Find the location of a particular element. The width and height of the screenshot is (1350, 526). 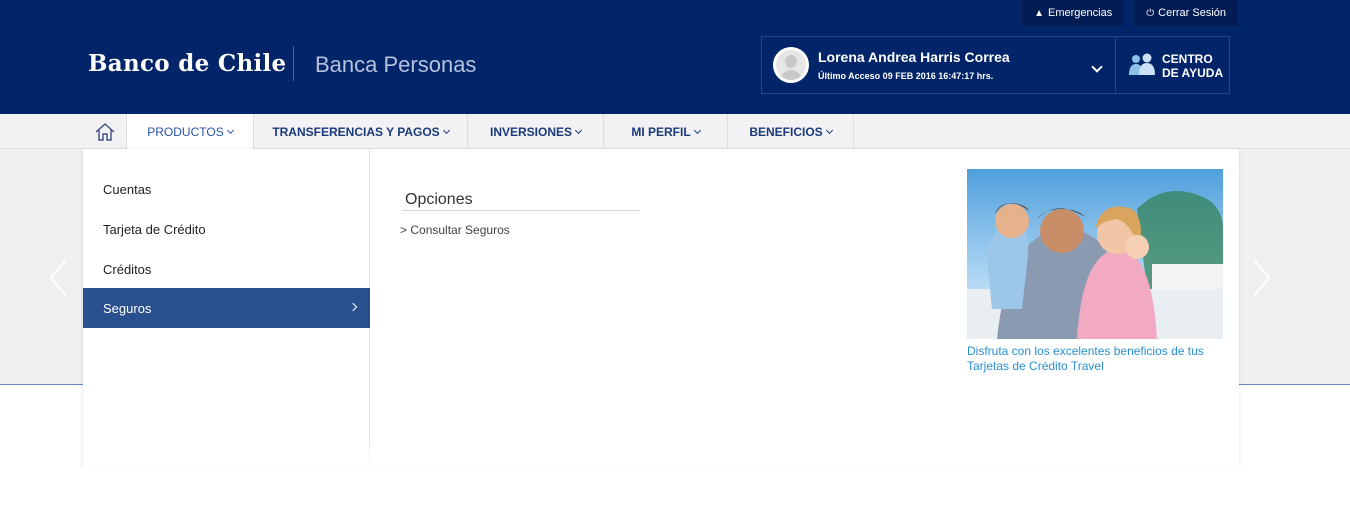

nav-home is located at coordinates (105, 131).